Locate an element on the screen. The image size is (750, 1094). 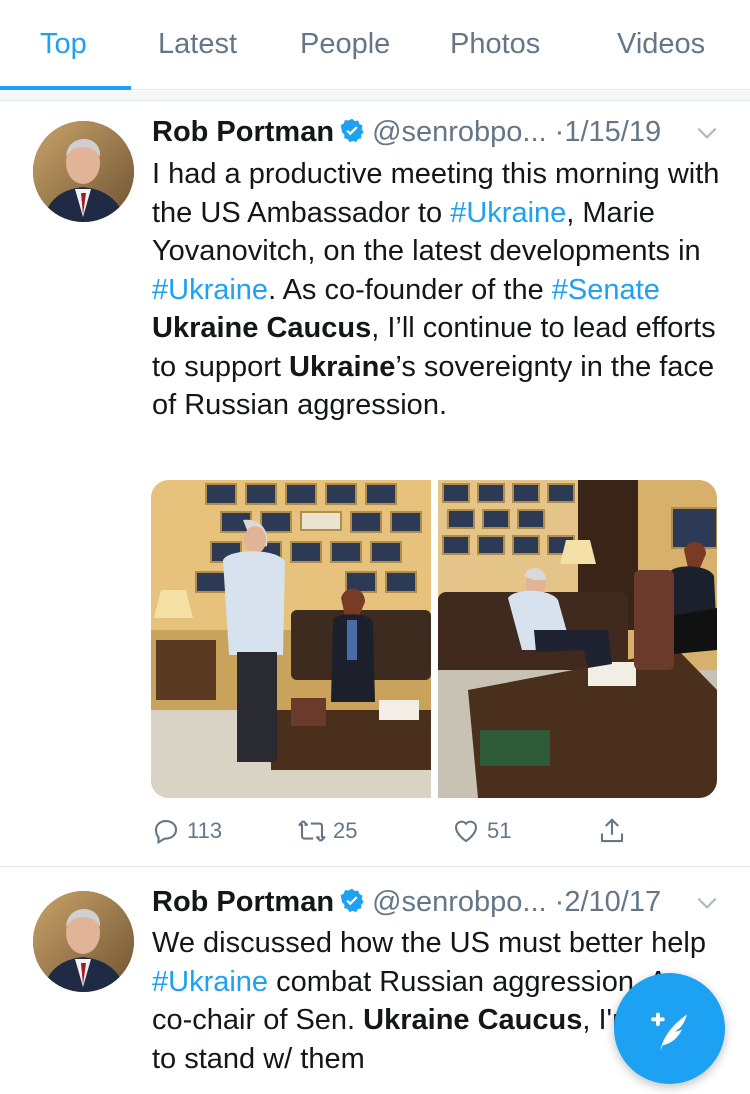
tab-photos: Photos is located at coordinates (495, 44).